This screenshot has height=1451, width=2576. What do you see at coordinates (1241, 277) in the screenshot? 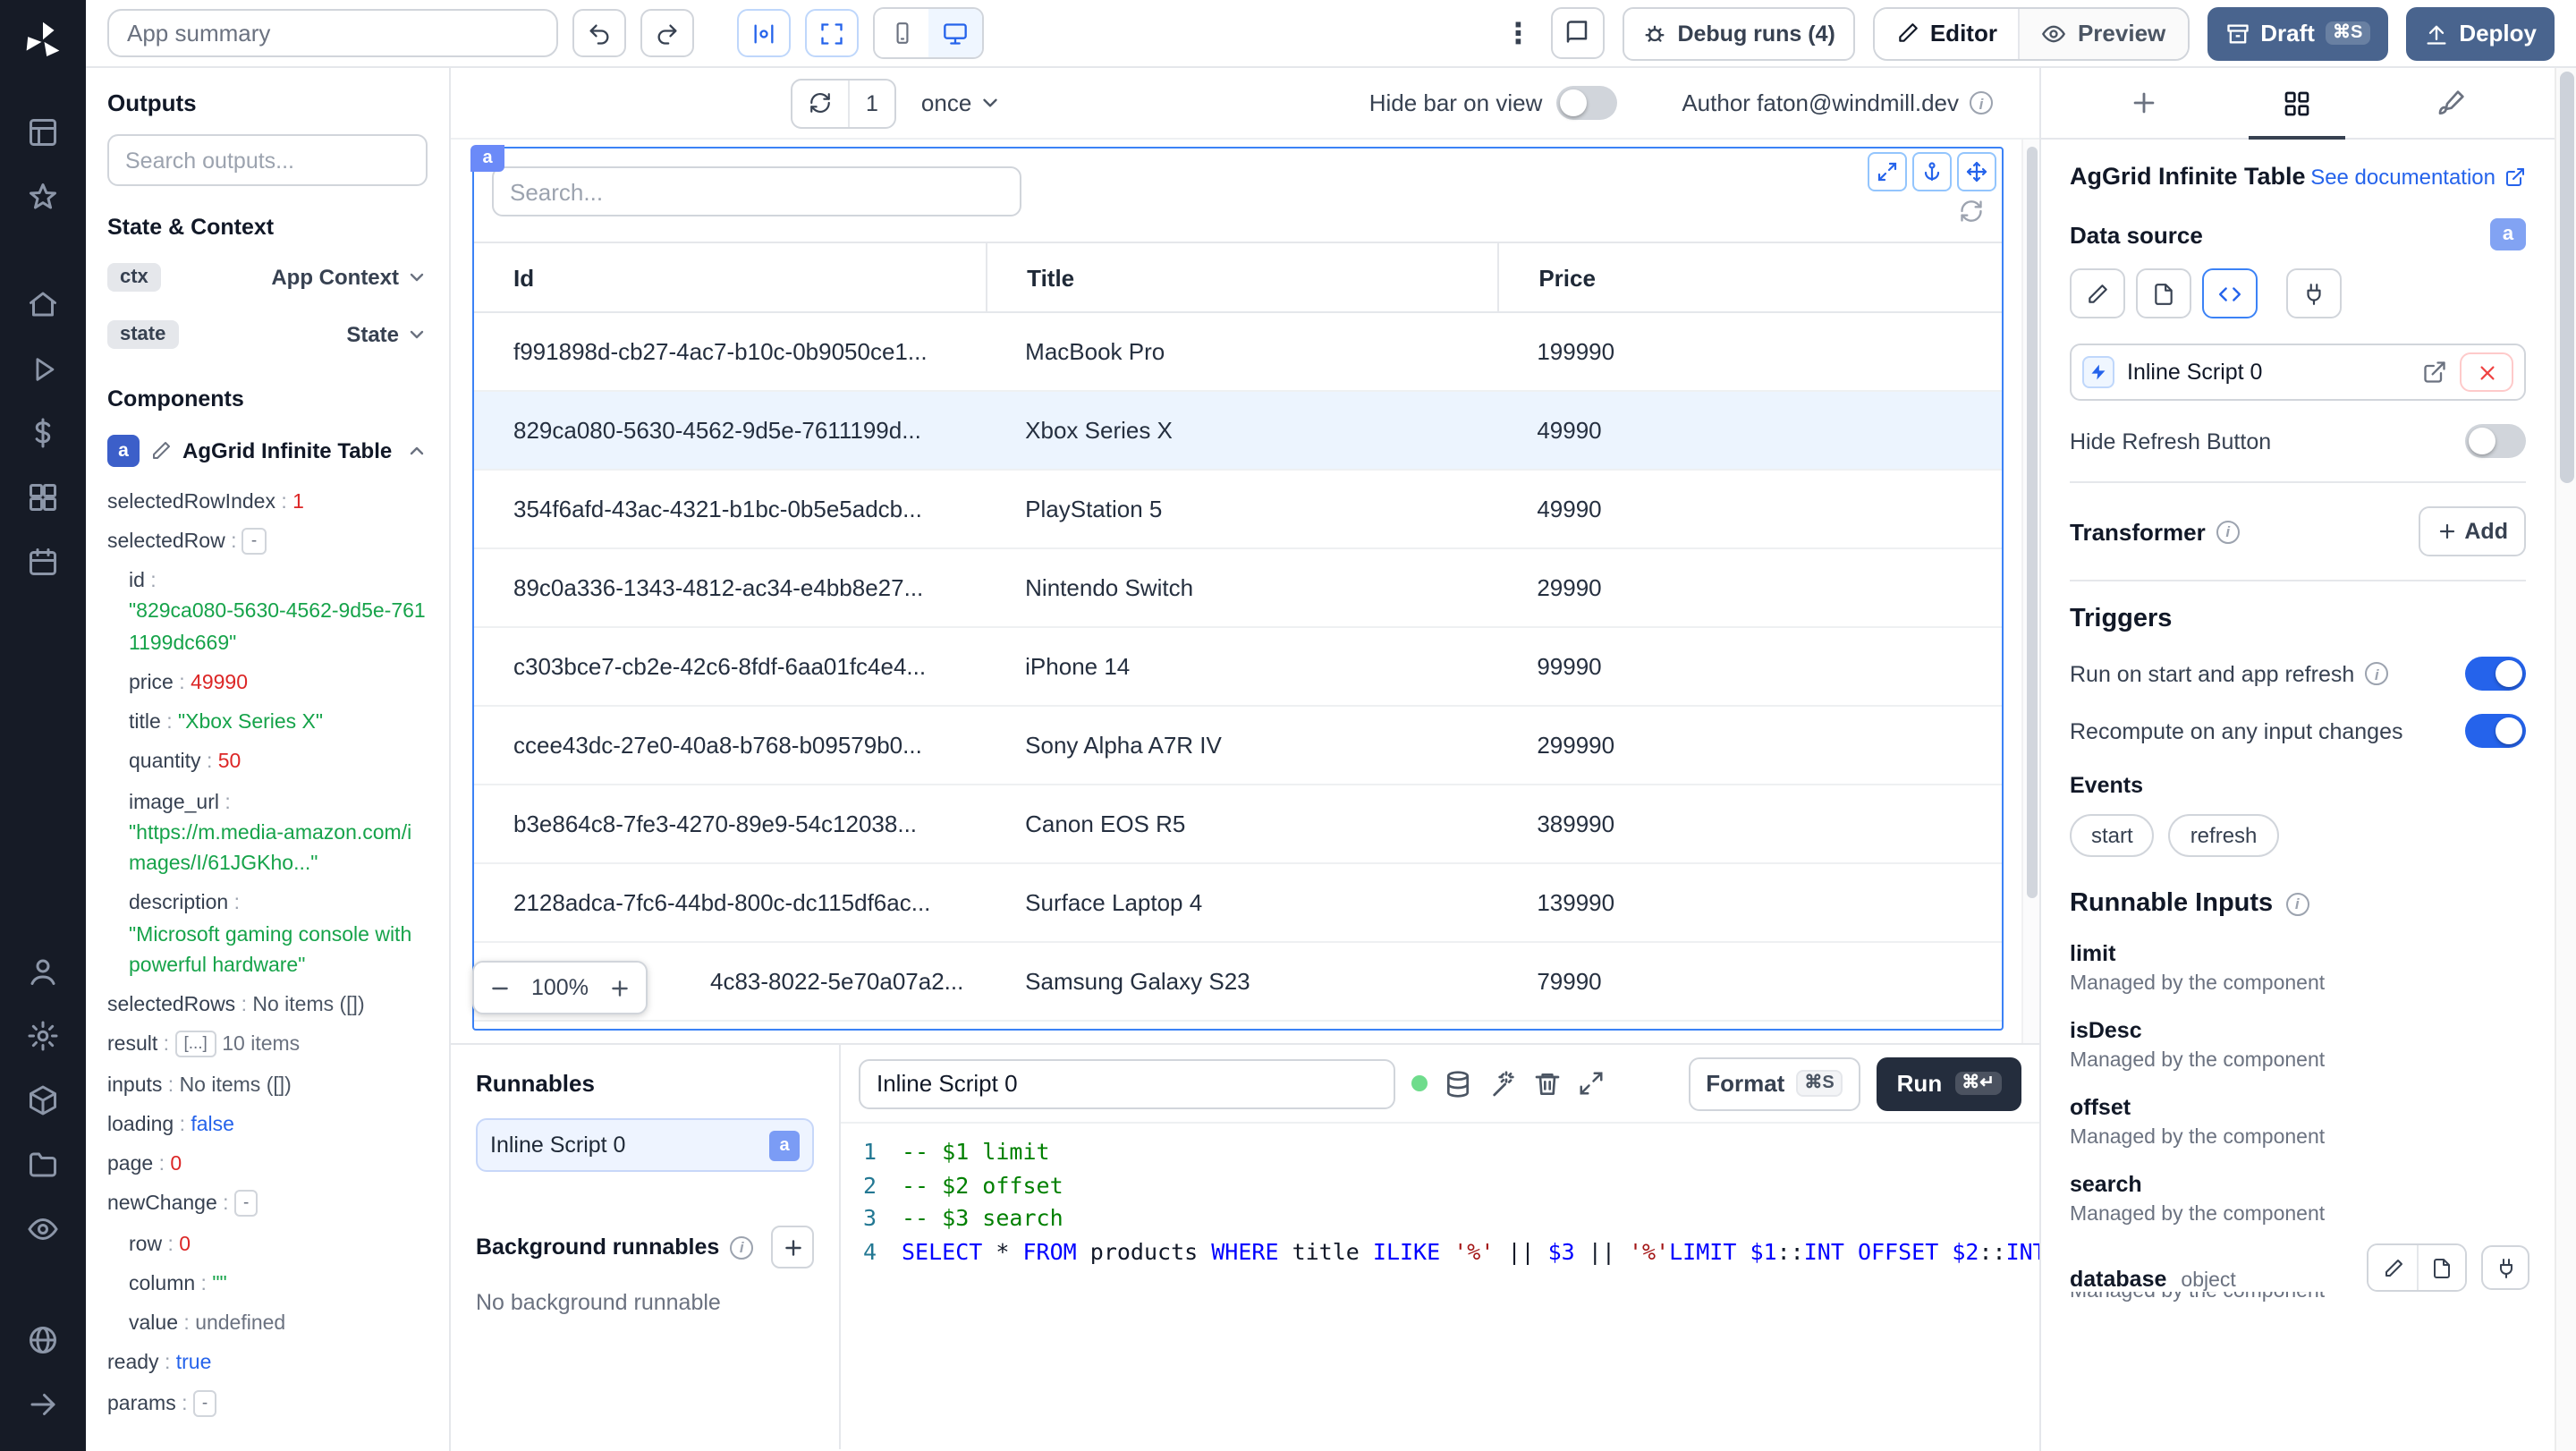
I see `column-header-title: Title` at bounding box center [1241, 277].